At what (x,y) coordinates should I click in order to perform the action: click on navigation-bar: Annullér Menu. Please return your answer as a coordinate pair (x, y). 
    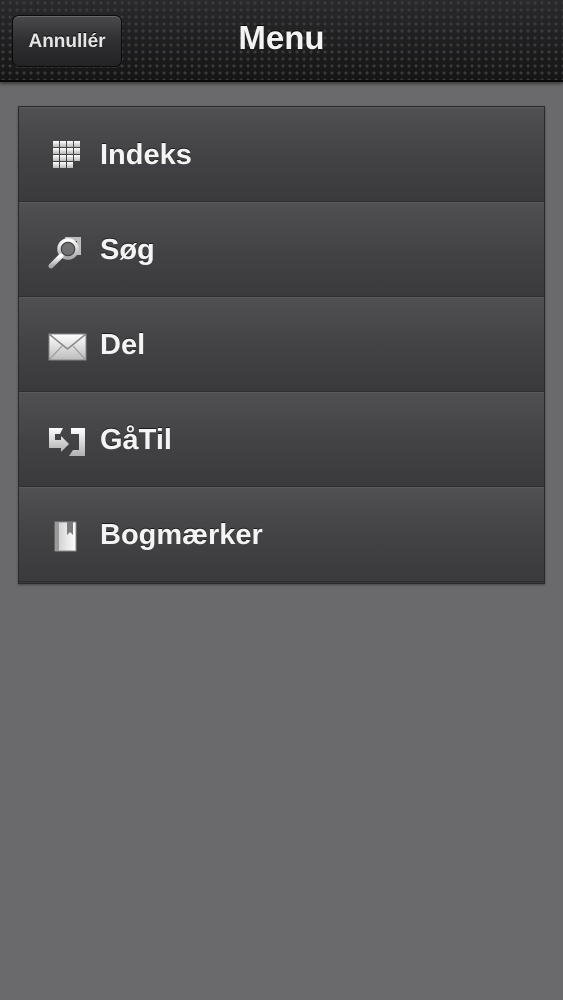
    Looking at the image, I should click on (281, 41).